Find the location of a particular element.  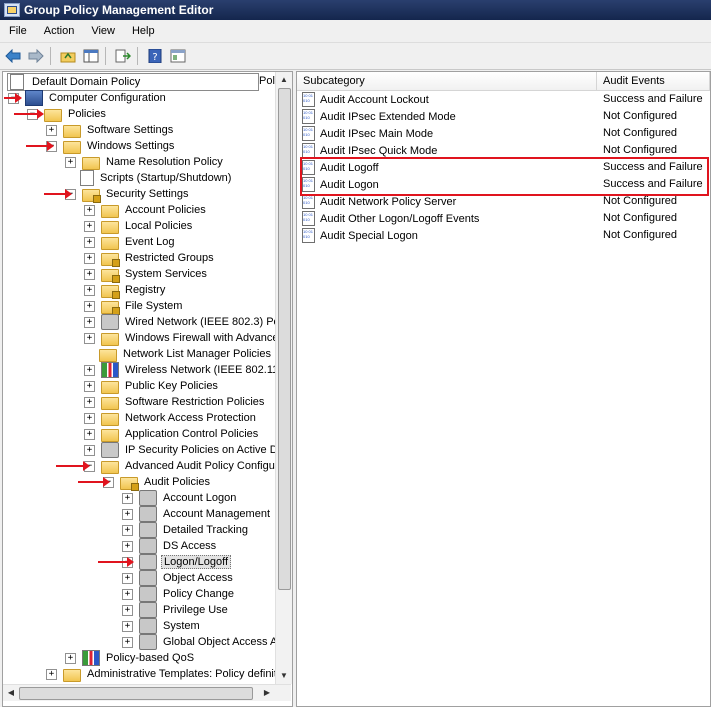

subcategory-cell: 10 01 010 Audit Account Lockout is located at coordinates (365, 99).